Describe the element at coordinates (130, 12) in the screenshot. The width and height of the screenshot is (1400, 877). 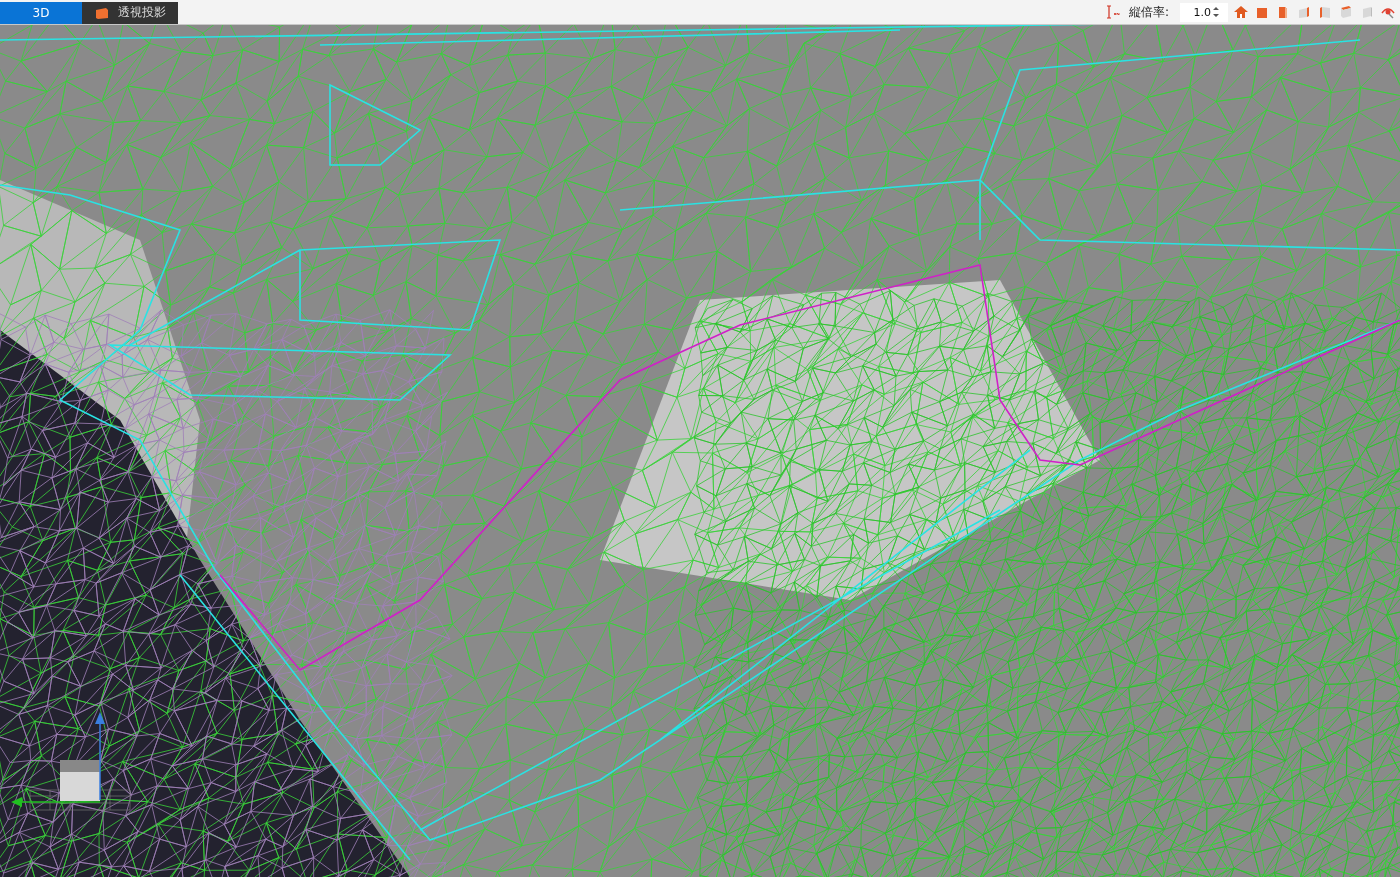
I see `view-tab: 透視投影` at that location.